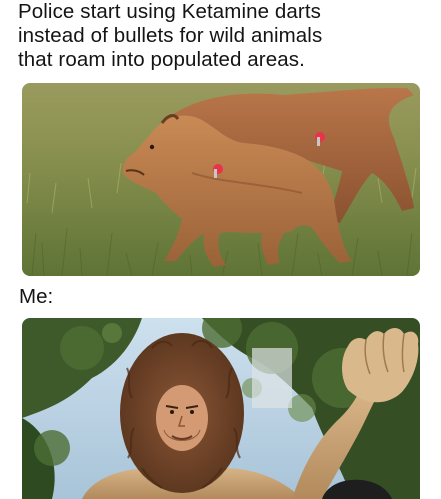  What do you see at coordinates (161, 59) in the screenshot?
I see `caption-line-3: that roam into populated areas.` at bounding box center [161, 59].